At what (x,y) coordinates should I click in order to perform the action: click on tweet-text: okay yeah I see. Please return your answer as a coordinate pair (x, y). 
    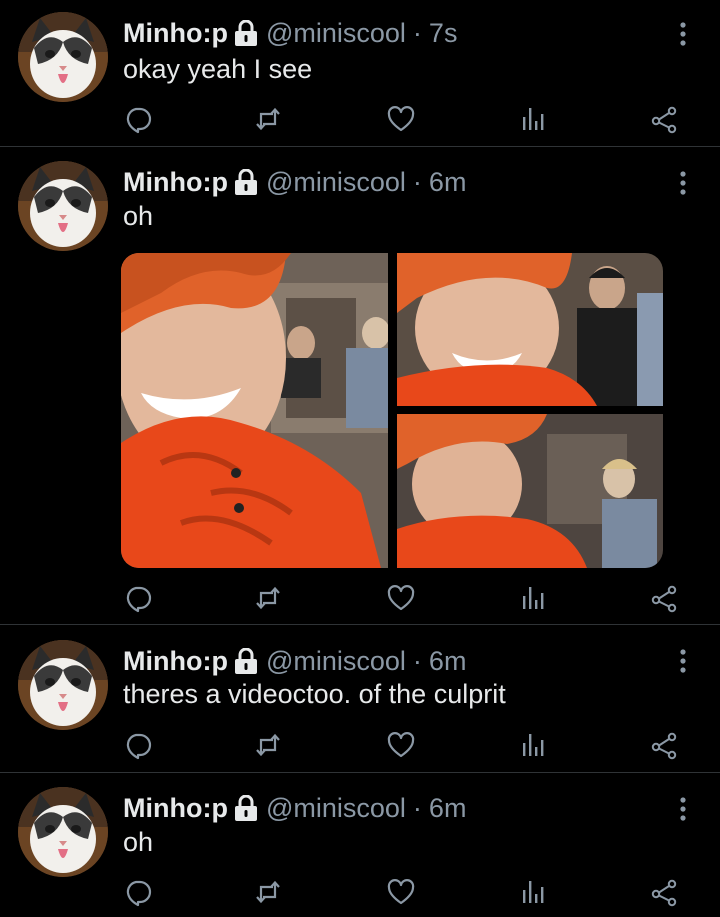
    Looking at the image, I should click on (218, 69).